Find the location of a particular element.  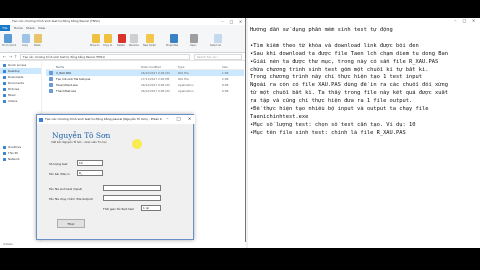

paste-label: Paste is located at coordinates (37, 45).